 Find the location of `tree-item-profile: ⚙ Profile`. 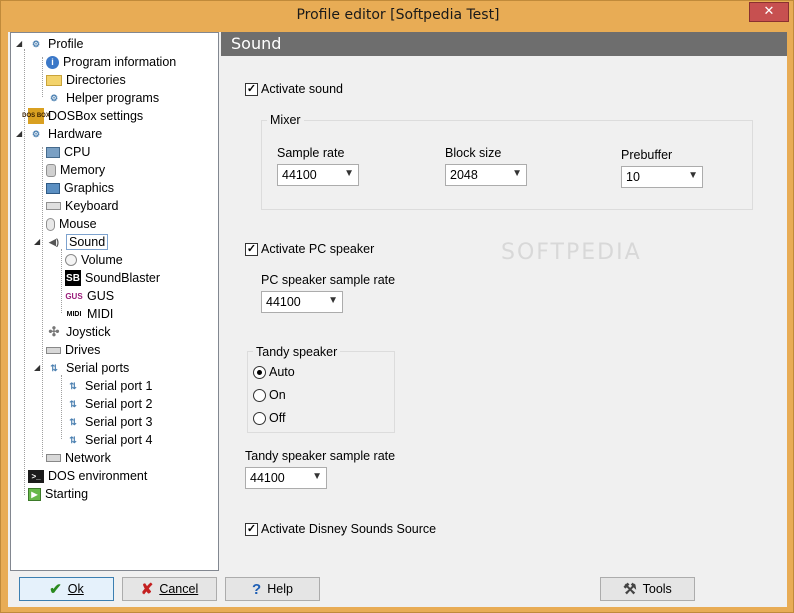

tree-item-profile: ⚙ Profile is located at coordinates (55, 44).